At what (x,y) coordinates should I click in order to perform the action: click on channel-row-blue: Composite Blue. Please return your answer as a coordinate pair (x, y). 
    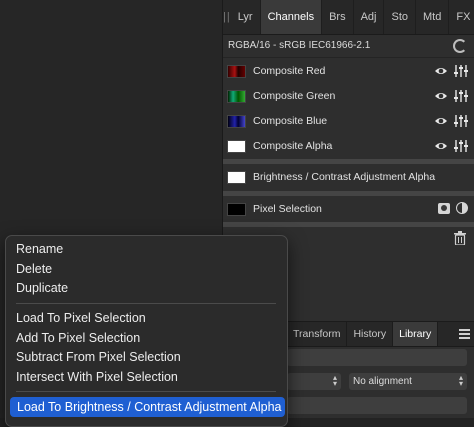
    Looking at the image, I should click on (348, 121).